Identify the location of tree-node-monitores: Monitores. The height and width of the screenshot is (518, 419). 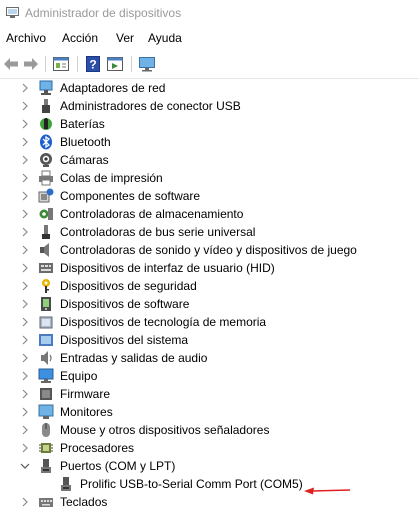
(209, 412).